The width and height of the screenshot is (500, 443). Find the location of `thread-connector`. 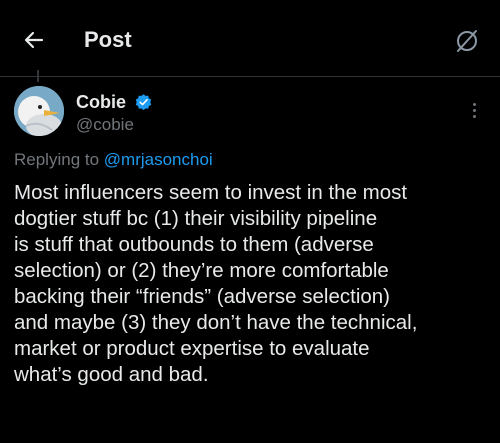

thread-connector is located at coordinates (38, 76).